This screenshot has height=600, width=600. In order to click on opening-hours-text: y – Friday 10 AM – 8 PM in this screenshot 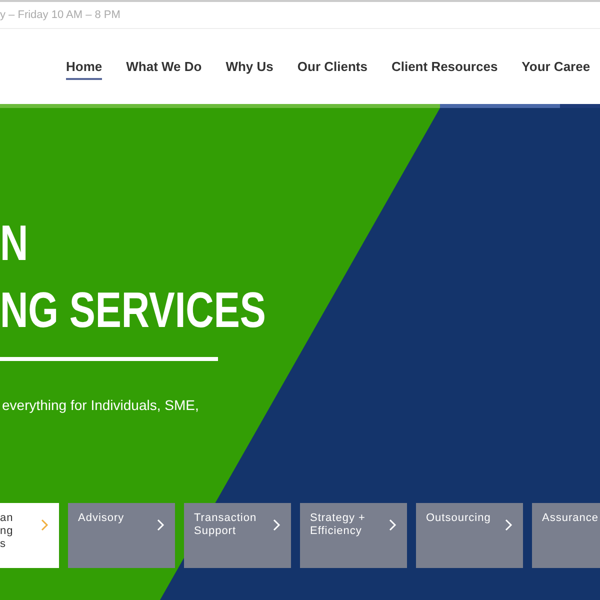, I will do `click(60, 15)`.